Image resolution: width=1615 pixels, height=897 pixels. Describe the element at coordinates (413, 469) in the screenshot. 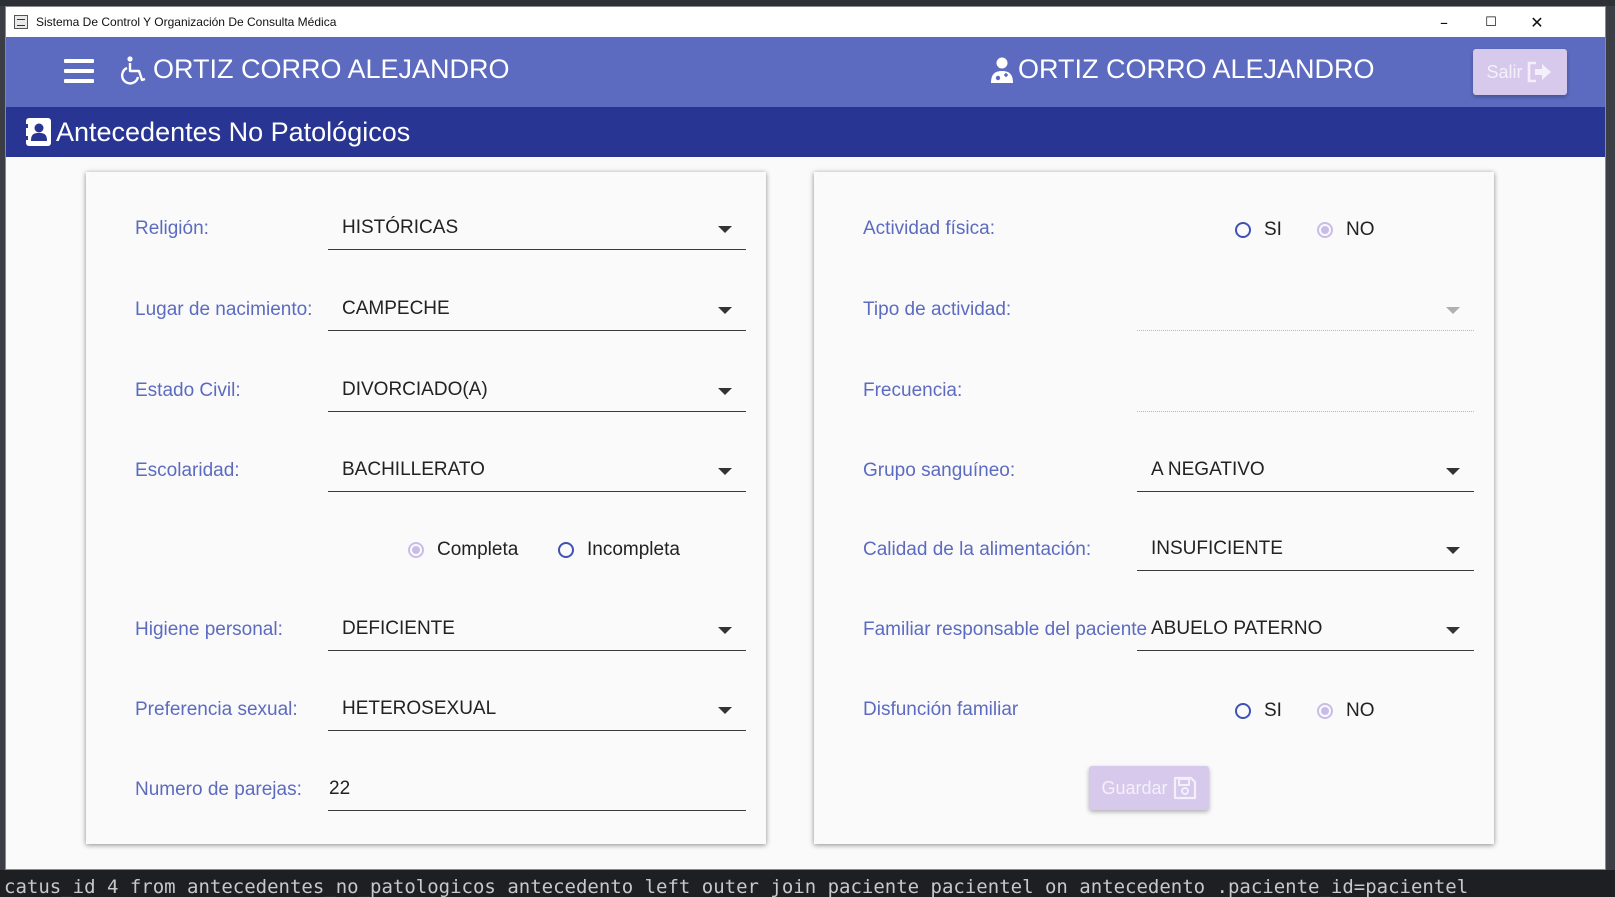

I see `schooling-value: BACHILLERATO` at that location.